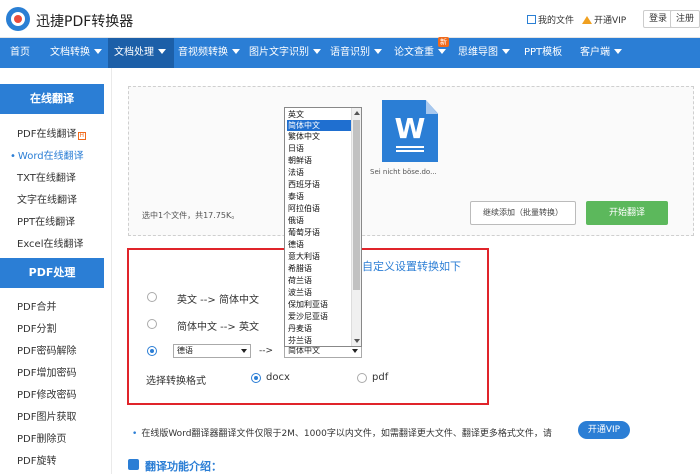 This screenshot has height=474, width=700. I want to click on dropdown-option: 波兰语, so click(319, 292).